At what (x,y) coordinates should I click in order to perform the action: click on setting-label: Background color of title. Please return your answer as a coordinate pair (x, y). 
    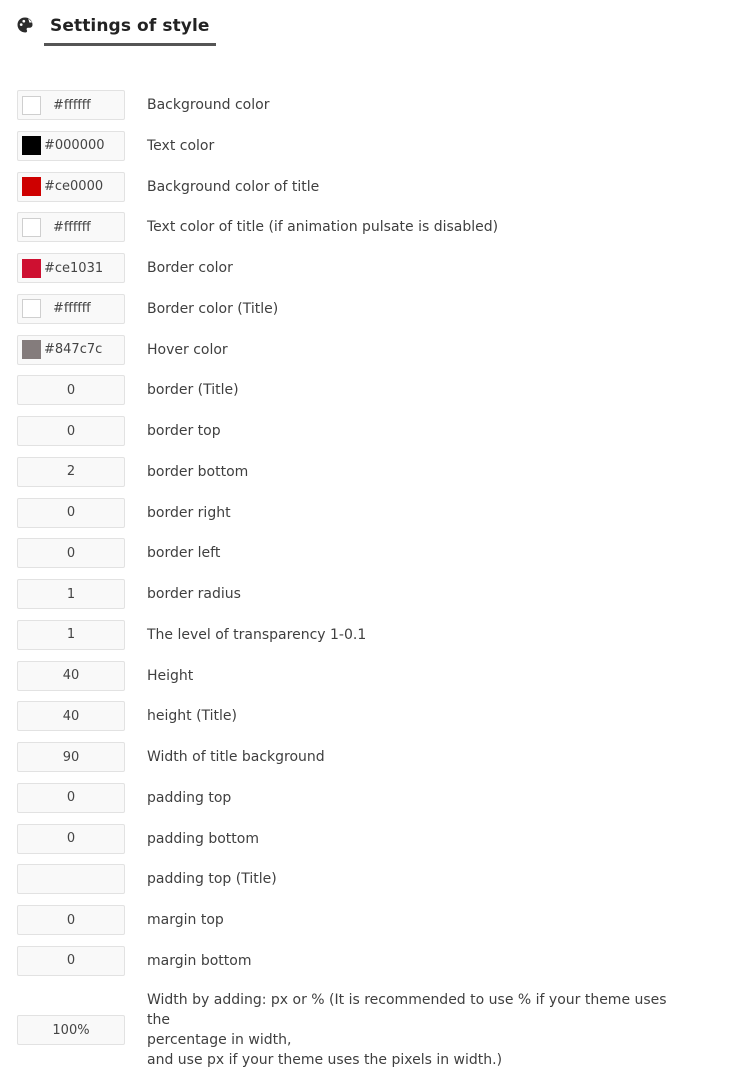
    Looking at the image, I should click on (233, 186).